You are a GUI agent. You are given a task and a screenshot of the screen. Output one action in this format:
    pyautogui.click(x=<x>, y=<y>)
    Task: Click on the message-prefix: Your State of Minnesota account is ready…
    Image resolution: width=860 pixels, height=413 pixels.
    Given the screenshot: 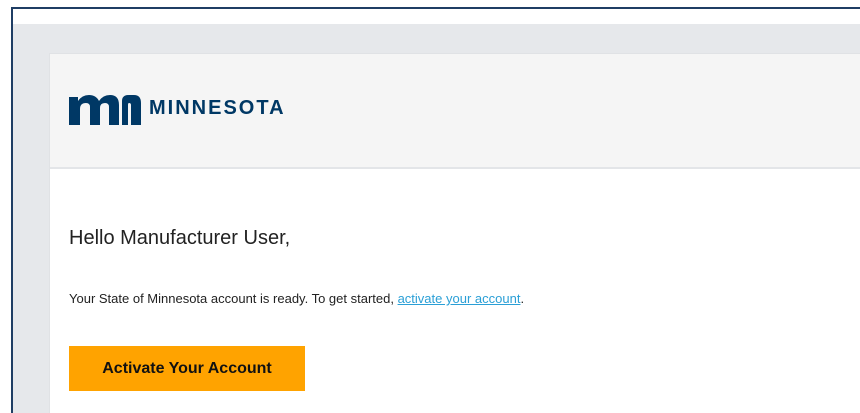 What is the action you would take?
    pyautogui.click(x=233, y=298)
    